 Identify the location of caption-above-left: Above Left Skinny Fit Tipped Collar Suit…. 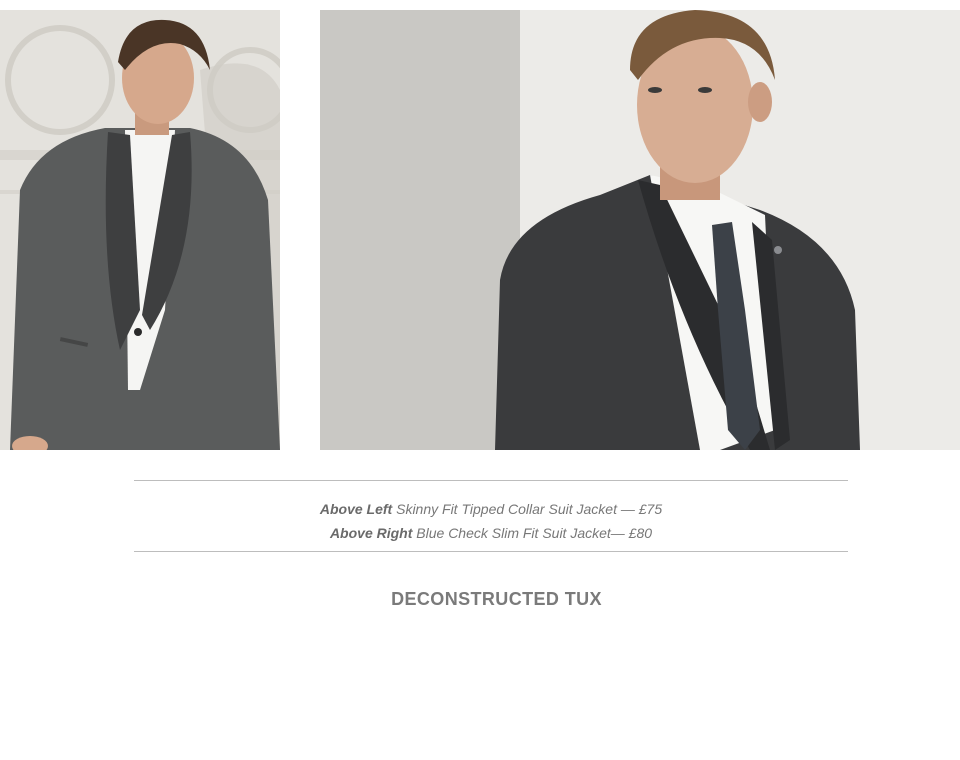
(491, 509).